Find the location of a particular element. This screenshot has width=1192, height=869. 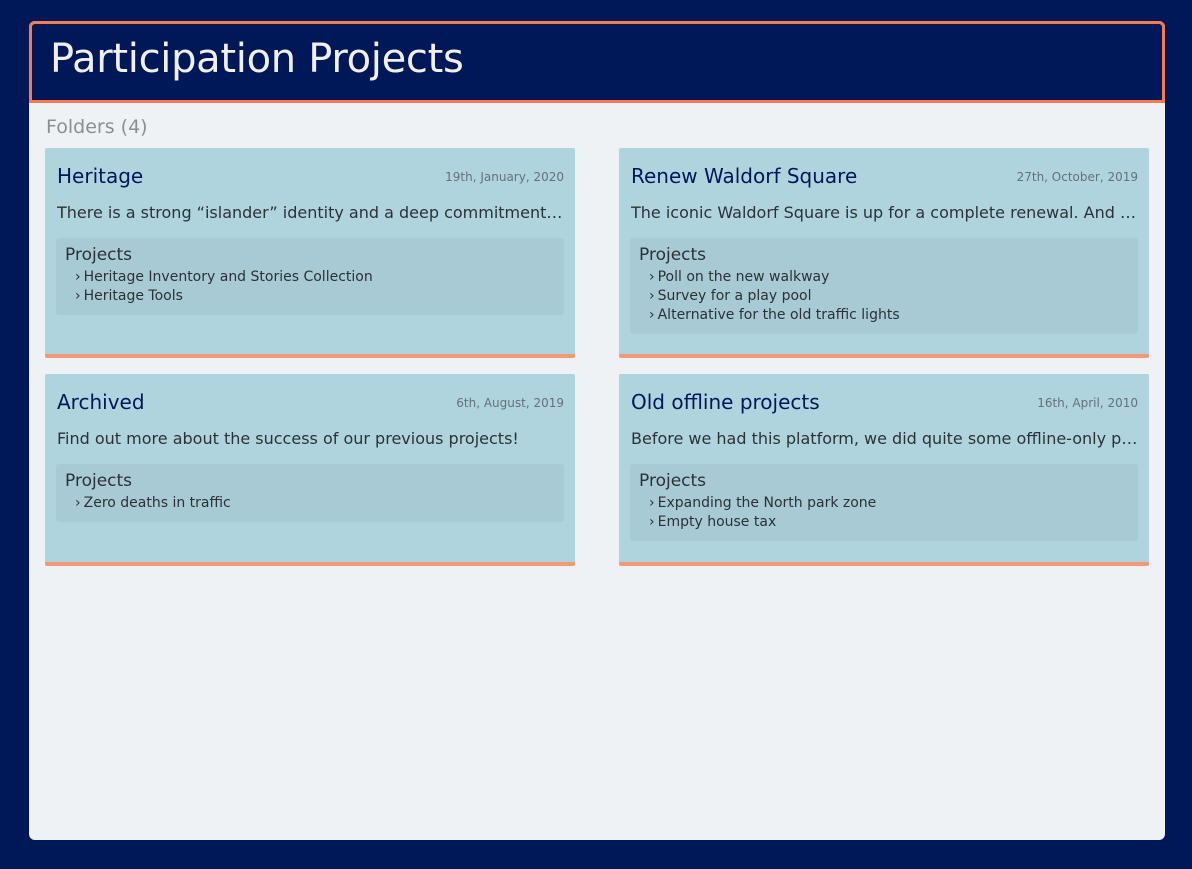

folder-date: 16th, April, 2010 is located at coordinates (1087, 403).